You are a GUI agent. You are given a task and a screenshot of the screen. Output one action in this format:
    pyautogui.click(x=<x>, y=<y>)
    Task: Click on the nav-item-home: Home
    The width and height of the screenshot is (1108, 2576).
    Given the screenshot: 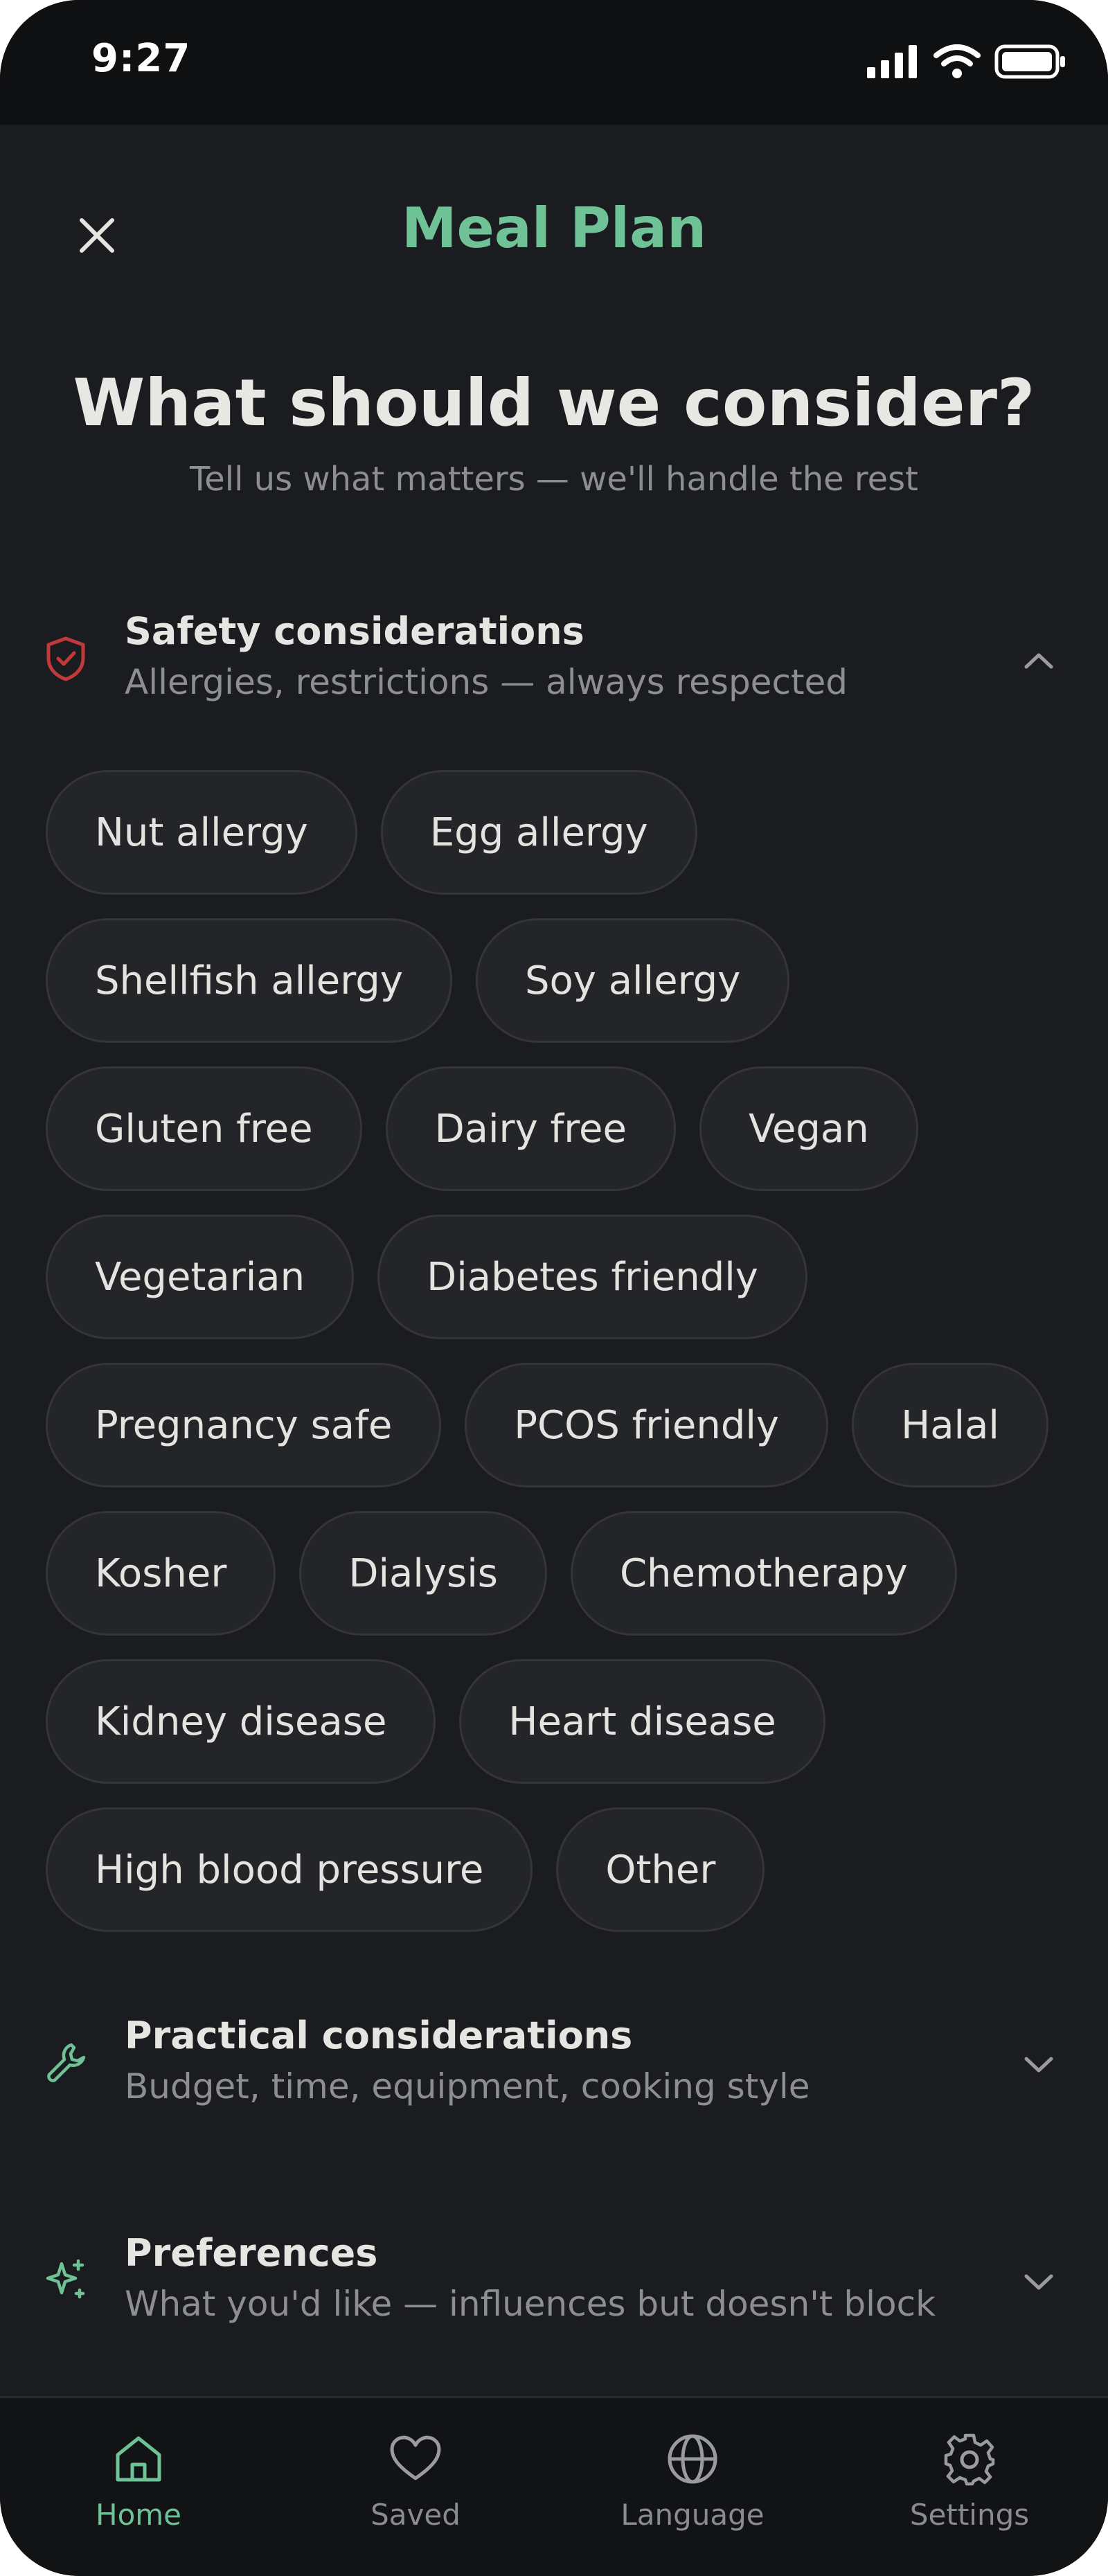 What is the action you would take?
    pyautogui.click(x=138, y=2487)
    